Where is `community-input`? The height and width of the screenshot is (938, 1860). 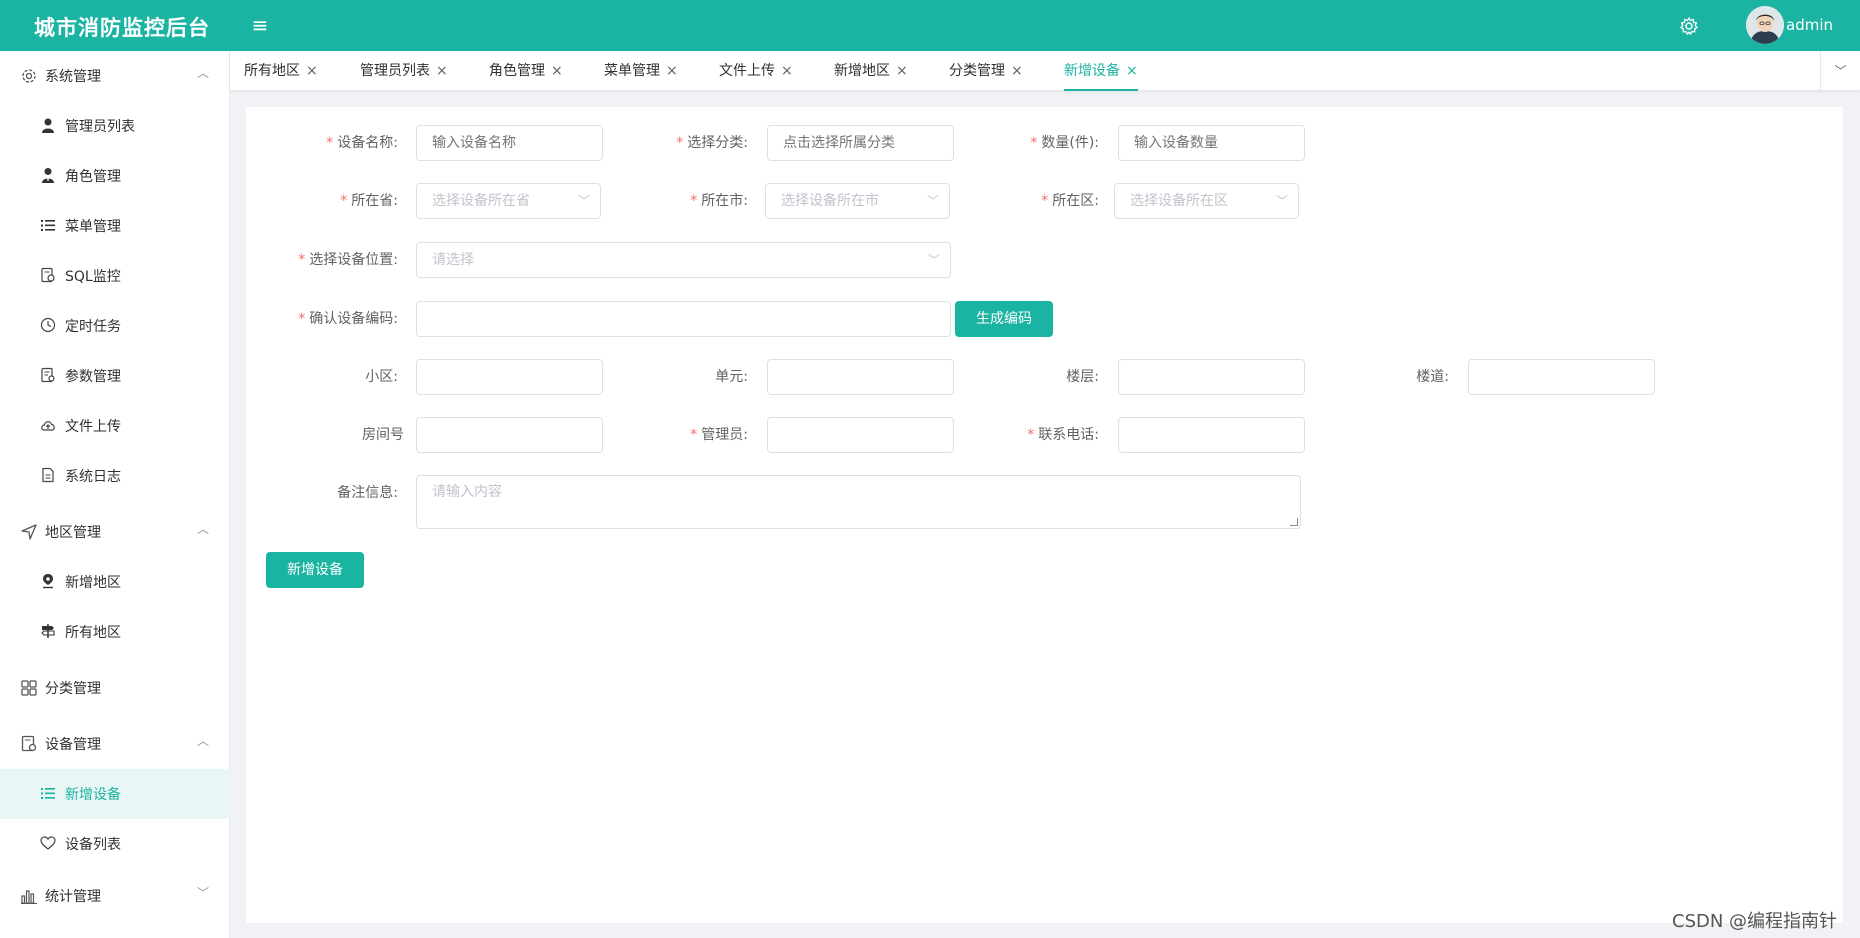
community-input is located at coordinates (509, 377).